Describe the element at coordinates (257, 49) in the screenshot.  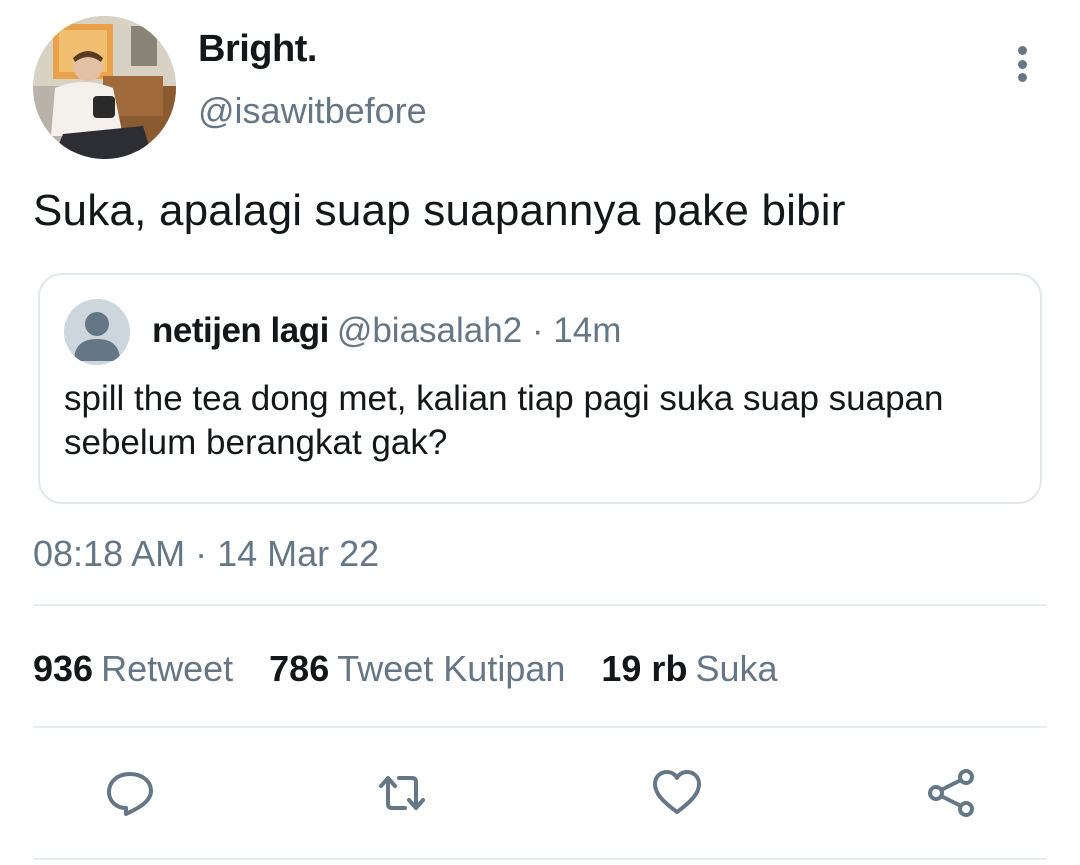
I see `display-name: Bright.` at that location.